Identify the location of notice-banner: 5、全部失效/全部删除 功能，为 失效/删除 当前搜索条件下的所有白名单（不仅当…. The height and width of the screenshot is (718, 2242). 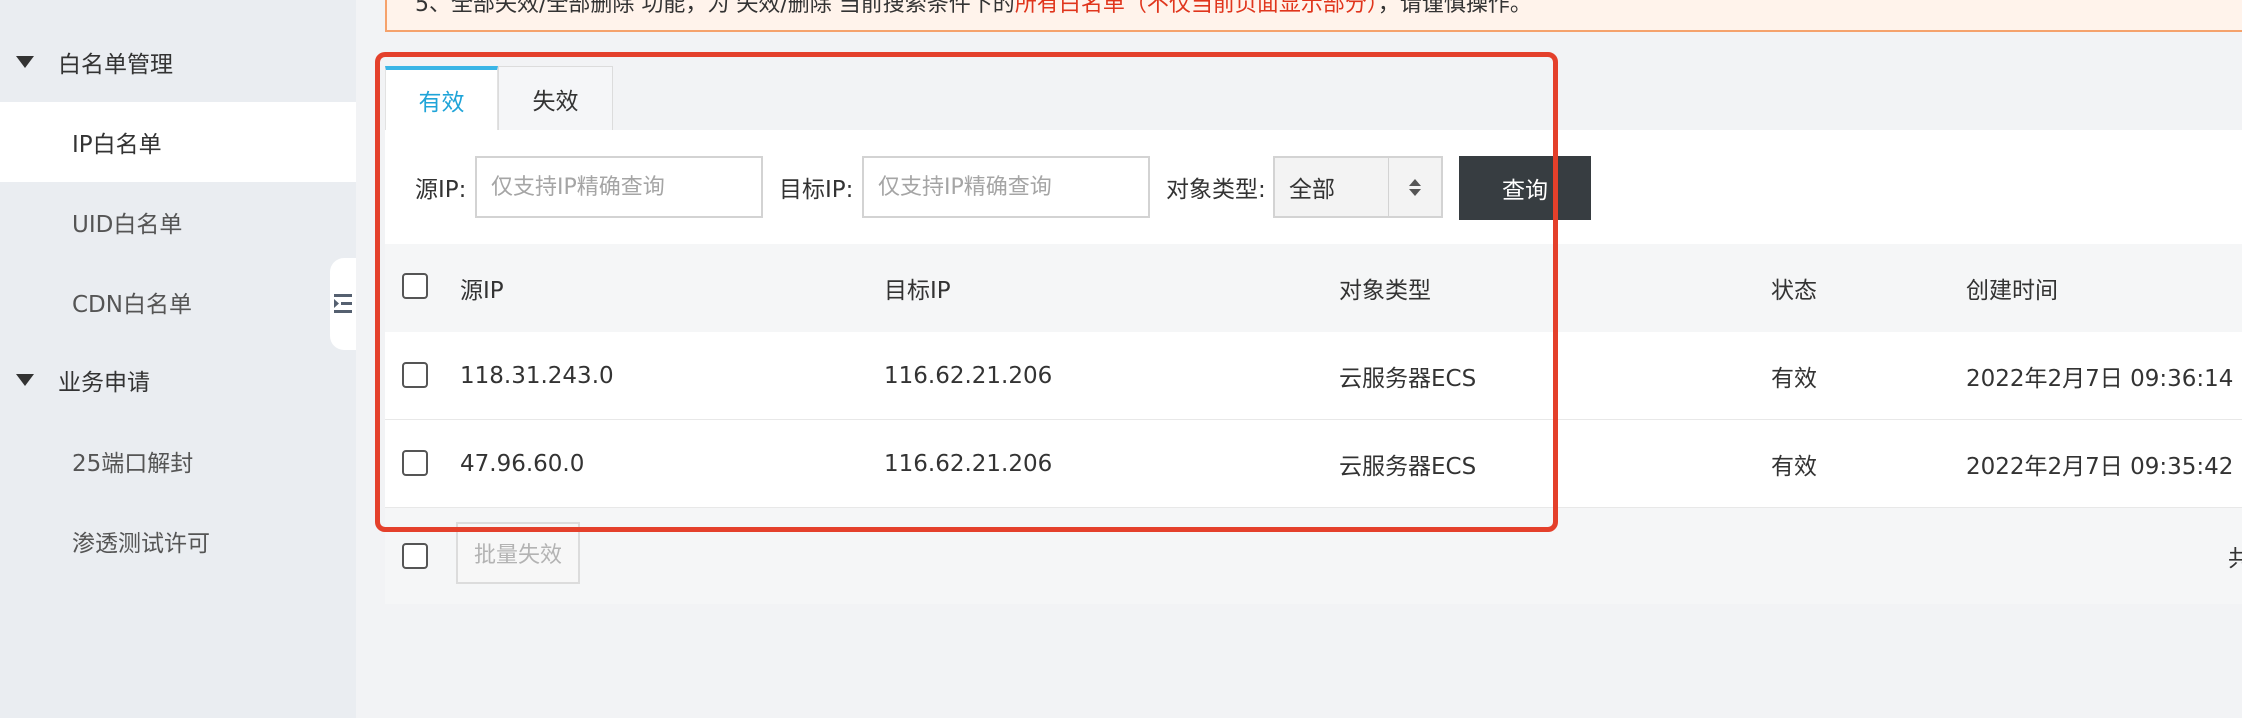
(1313, 16).